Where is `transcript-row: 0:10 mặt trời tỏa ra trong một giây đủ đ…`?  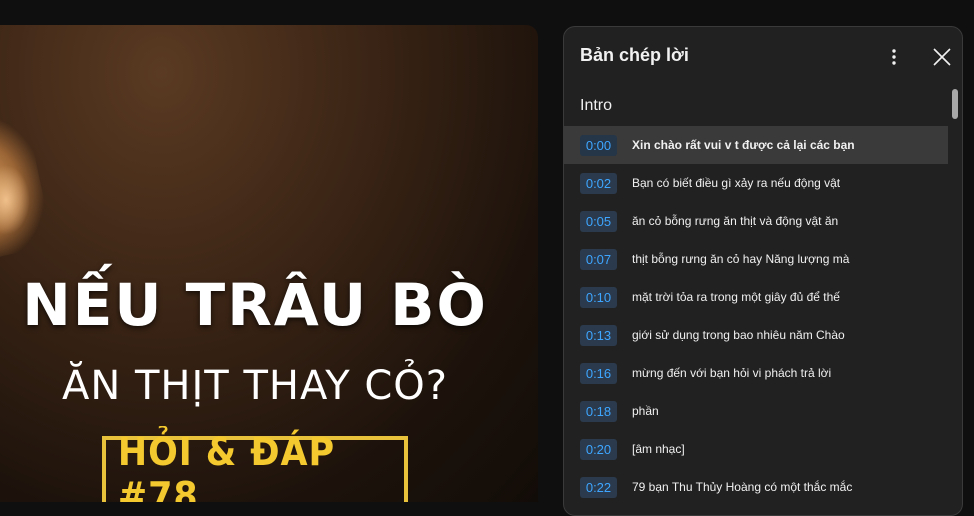 transcript-row: 0:10 mặt trời tỏa ra trong một giây đủ đ… is located at coordinates (756, 297).